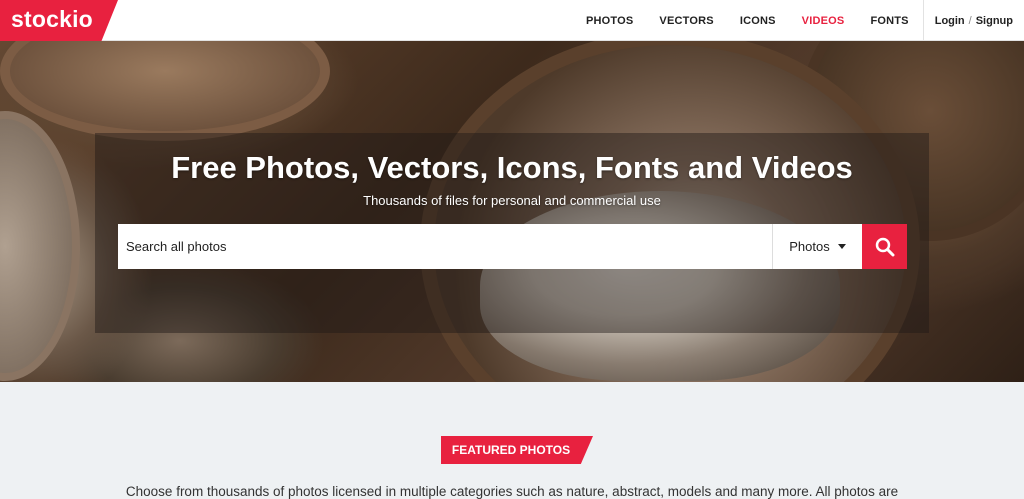 The height and width of the screenshot is (499, 1024). I want to click on nav-item-fonts: FONTS, so click(889, 21).